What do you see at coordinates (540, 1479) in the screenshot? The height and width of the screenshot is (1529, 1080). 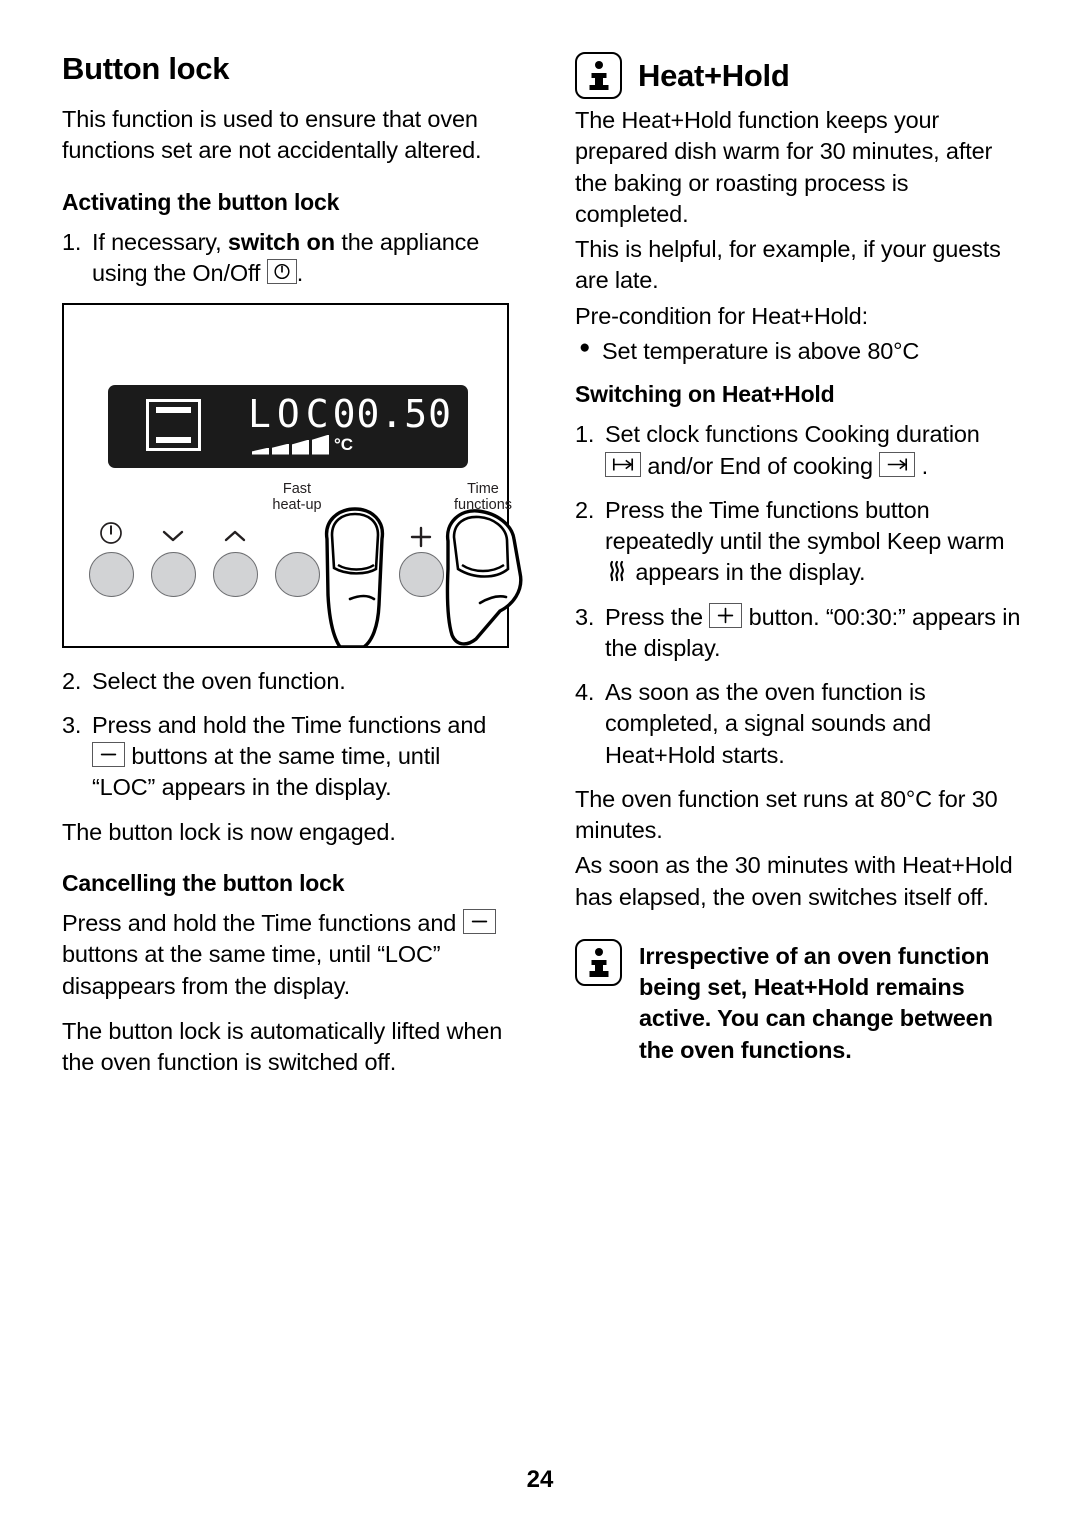 I see `page-number: 24` at bounding box center [540, 1479].